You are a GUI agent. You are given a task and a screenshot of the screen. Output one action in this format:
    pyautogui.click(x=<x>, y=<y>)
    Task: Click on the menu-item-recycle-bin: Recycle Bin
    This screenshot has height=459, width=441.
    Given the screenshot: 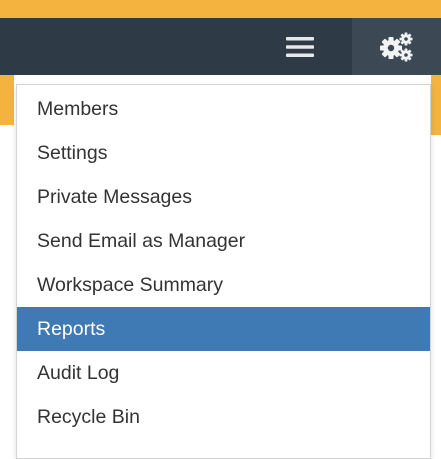 What is the action you would take?
    pyautogui.click(x=223, y=417)
    